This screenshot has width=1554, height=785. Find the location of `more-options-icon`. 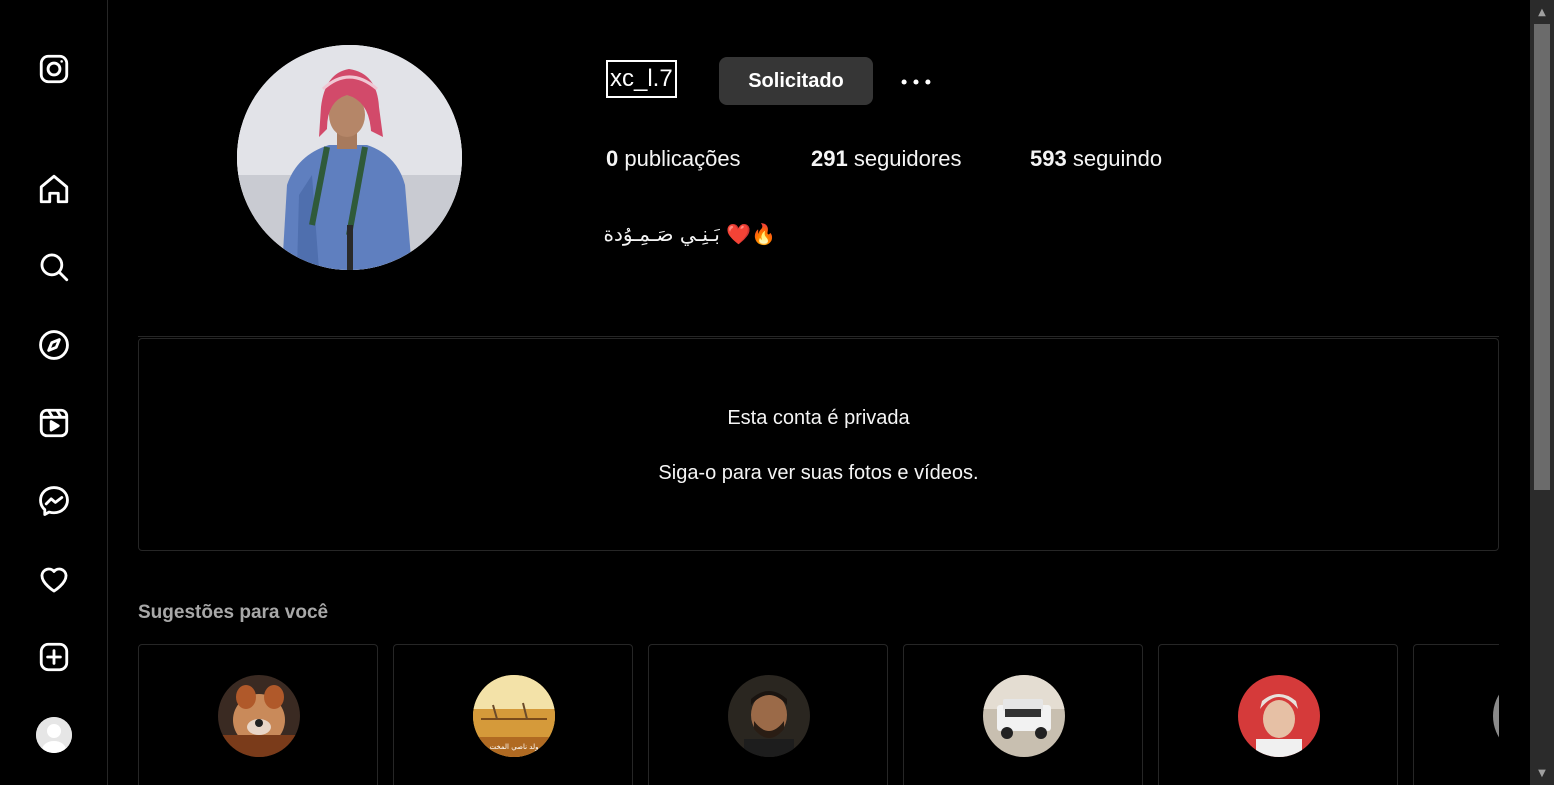

more-options-icon is located at coordinates (916, 82).